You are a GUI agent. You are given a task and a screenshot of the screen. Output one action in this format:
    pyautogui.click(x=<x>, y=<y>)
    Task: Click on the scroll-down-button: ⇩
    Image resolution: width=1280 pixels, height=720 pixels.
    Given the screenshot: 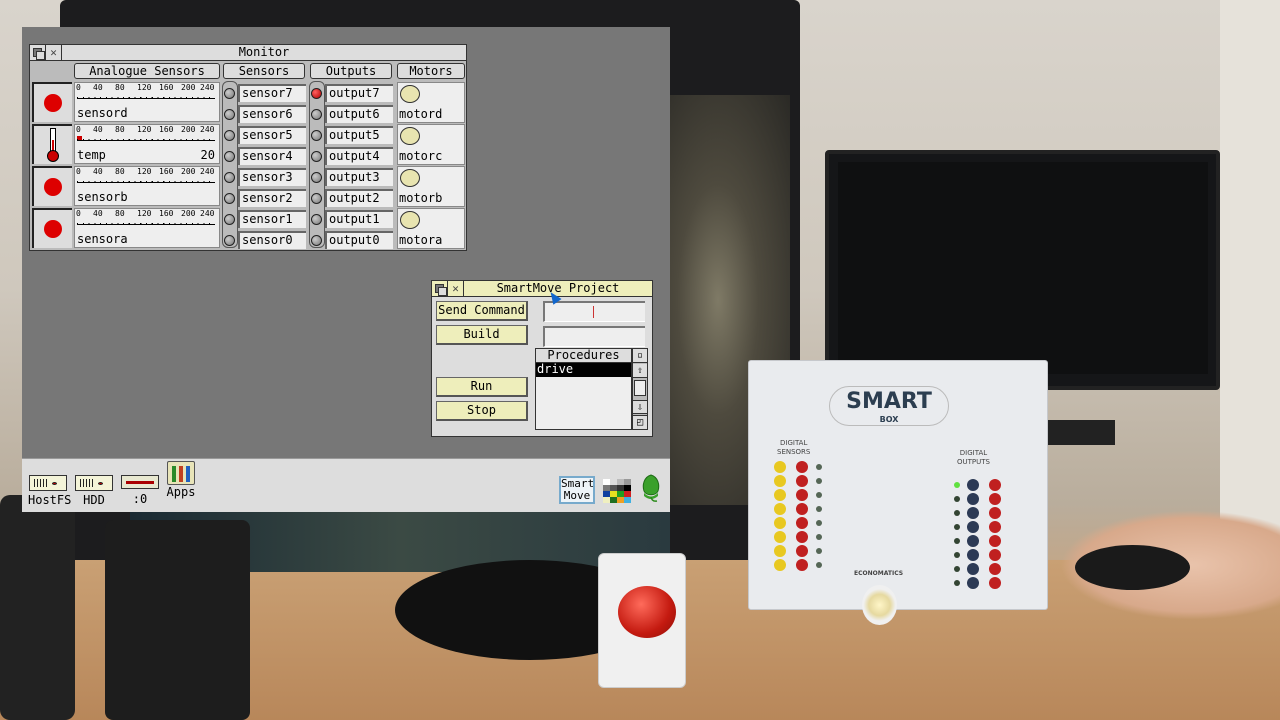 What is the action you would take?
    pyautogui.click(x=640, y=407)
    